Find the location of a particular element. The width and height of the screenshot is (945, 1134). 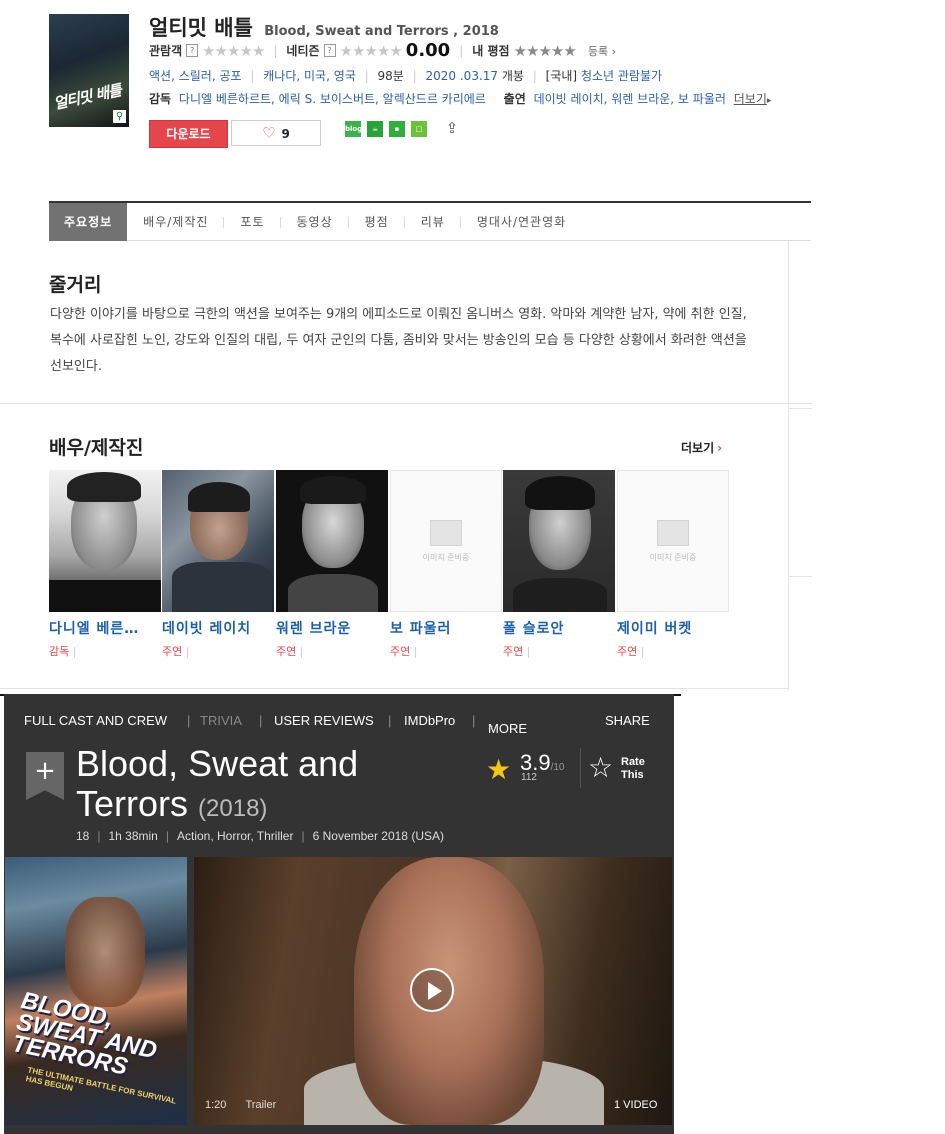

rating-prefix: [국내] is located at coordinates (561, 76).